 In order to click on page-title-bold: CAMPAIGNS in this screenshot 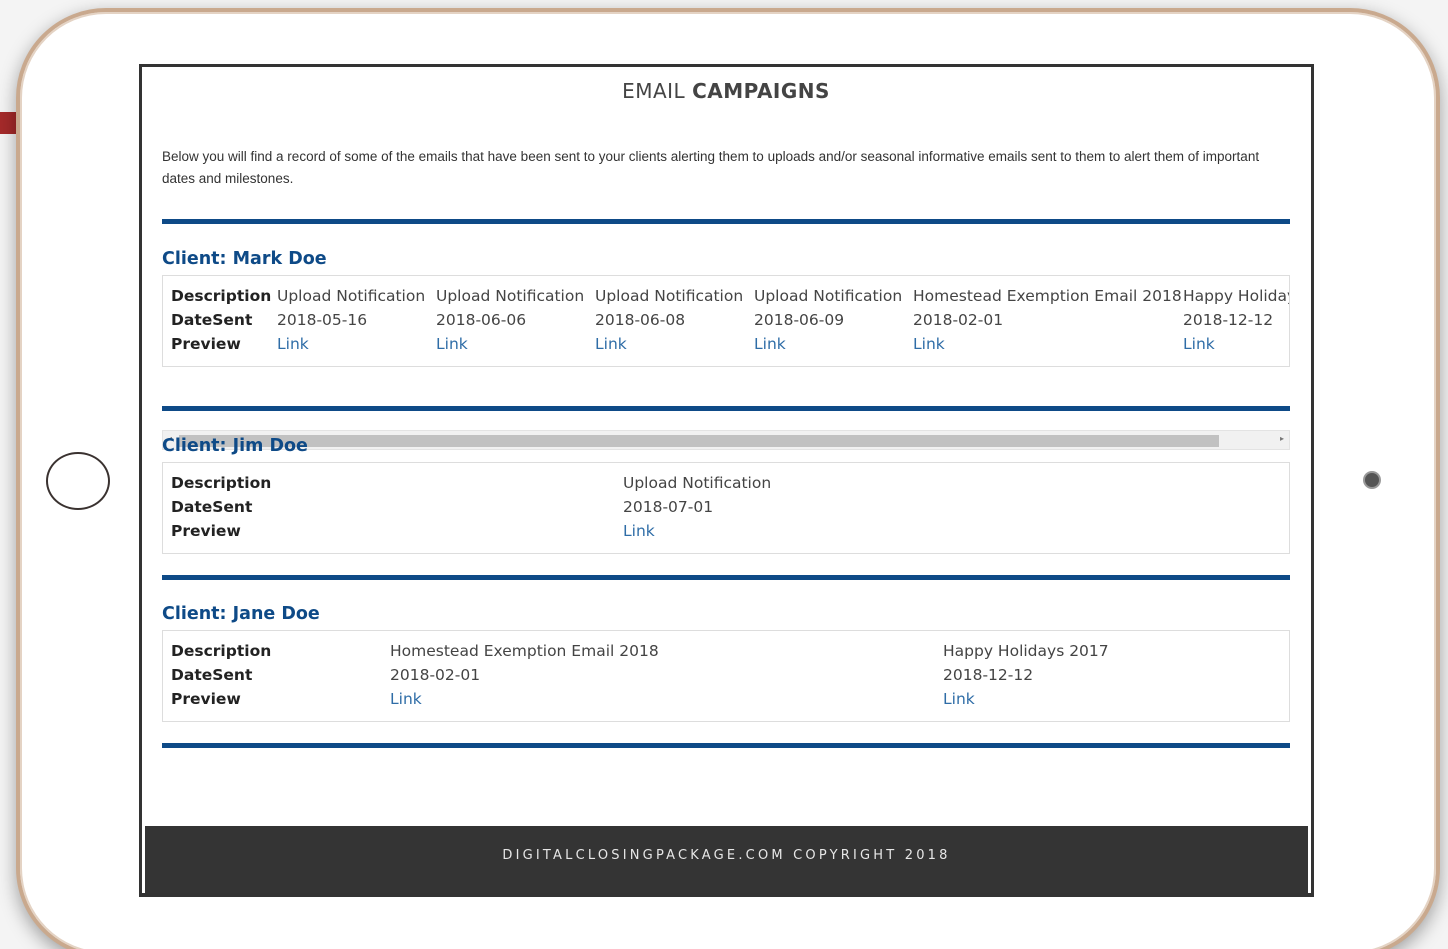, I will do `click(761, 91)`.